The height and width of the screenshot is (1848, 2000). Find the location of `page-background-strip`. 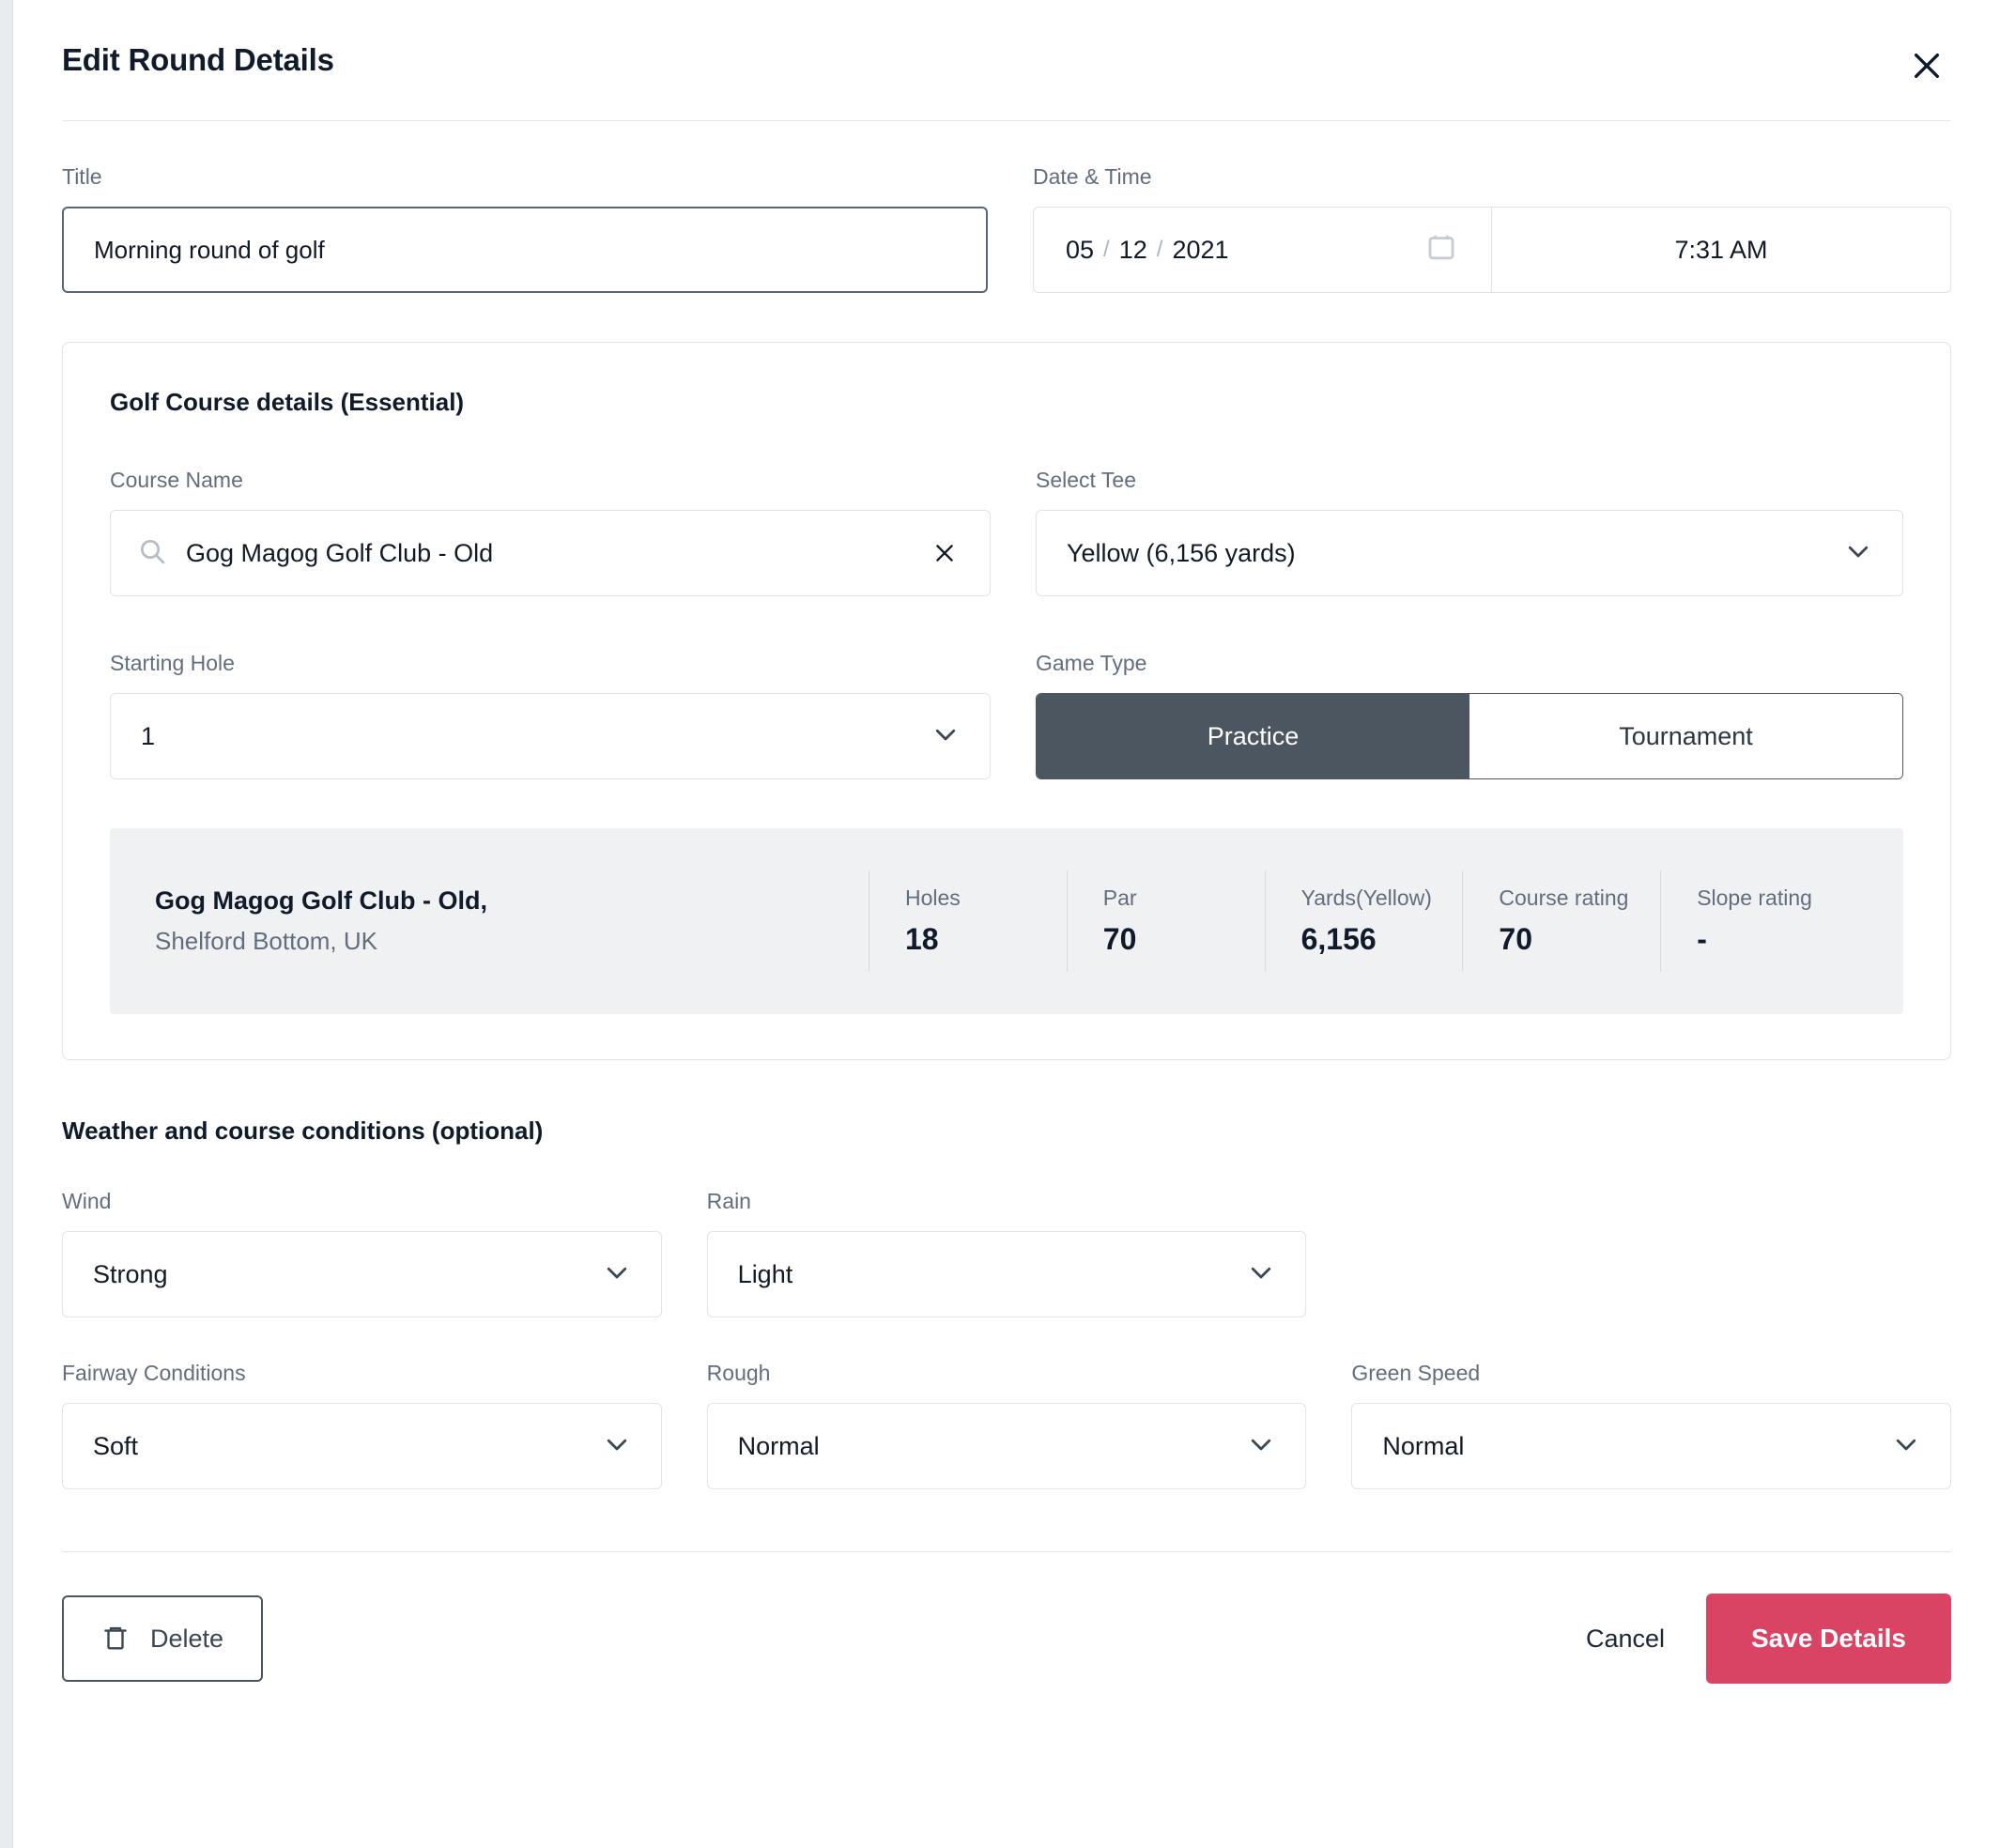

page-background-strip is located at coordinates (6, 924).